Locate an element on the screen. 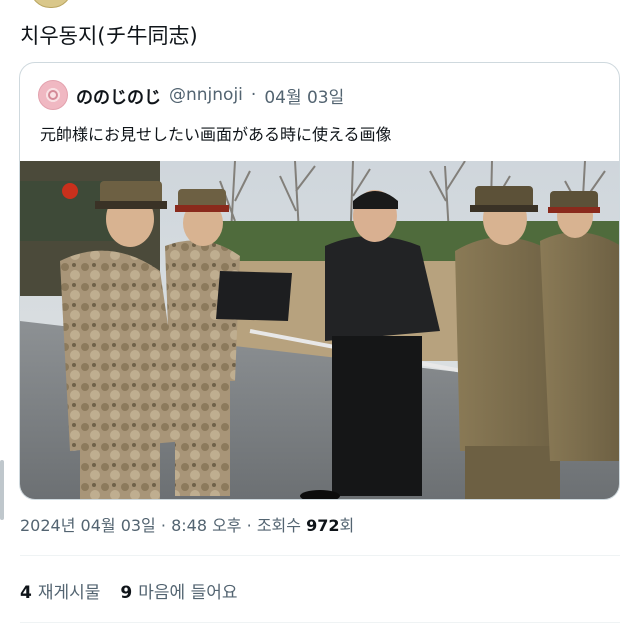 This screenshot has height=638, width=640. quoted-author-name: ののじのじ is located at coordinates (118, 95).